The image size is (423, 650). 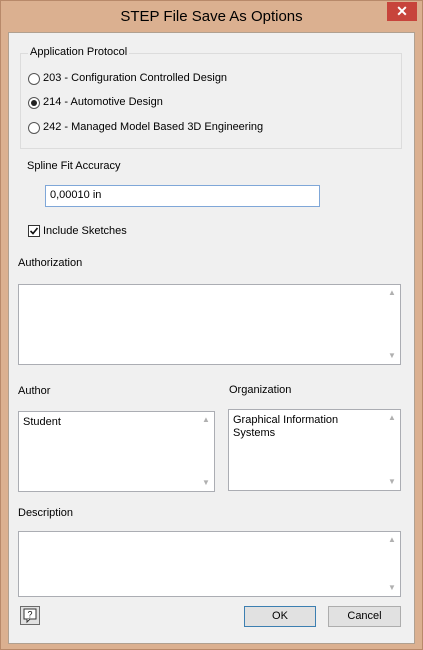 I want to click on authorization-textarea: ▲ ▼, so click(x=209, y=324).